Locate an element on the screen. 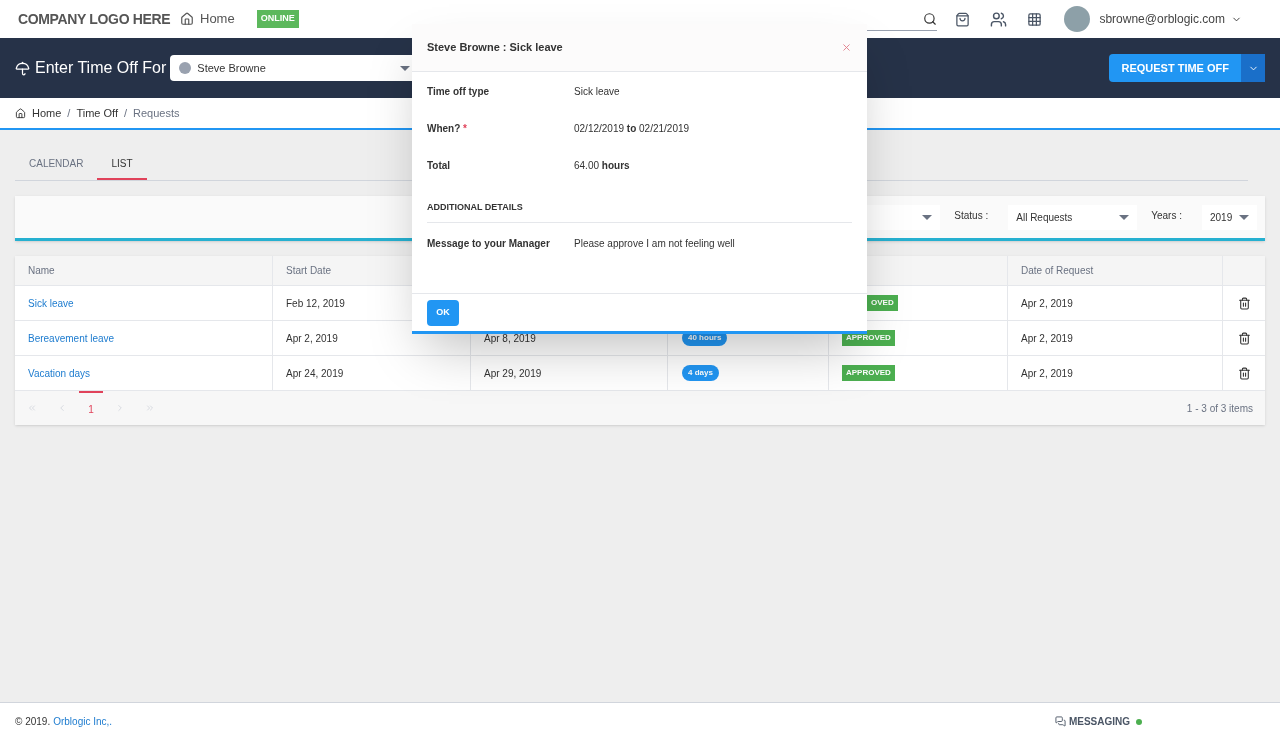  company-link: Orblogic Inc,. is located at coordinates (83, 721).